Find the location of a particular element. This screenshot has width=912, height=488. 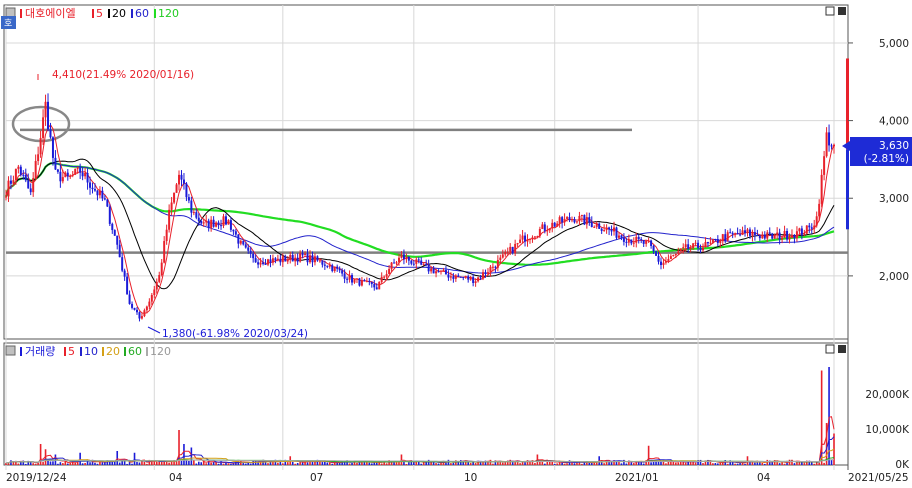

ma60-chip is located at coordinates (132, 13).